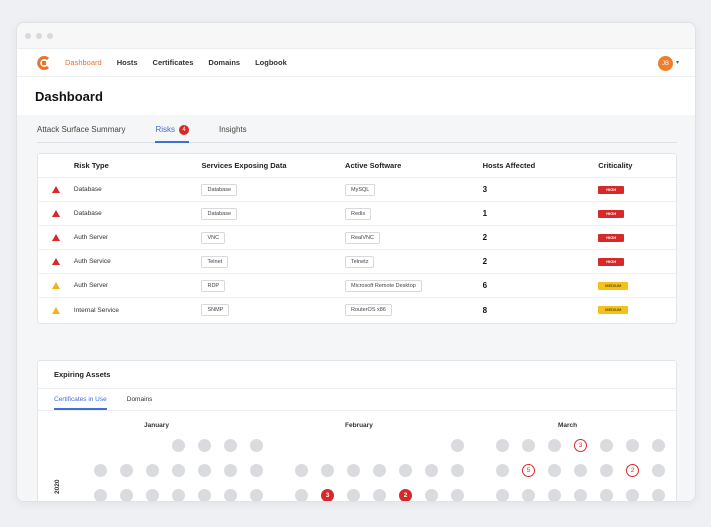  I want to click on column-header-risk-type: Risk Type, so click(138, 165).